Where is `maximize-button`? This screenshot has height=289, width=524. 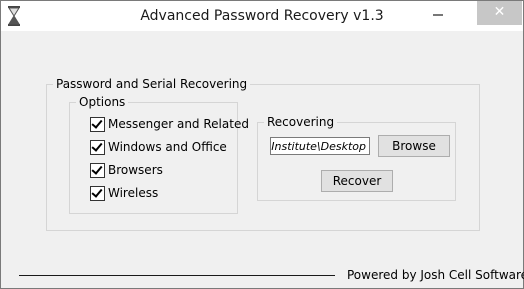 maximize-button is located at coordinates (466, 13).